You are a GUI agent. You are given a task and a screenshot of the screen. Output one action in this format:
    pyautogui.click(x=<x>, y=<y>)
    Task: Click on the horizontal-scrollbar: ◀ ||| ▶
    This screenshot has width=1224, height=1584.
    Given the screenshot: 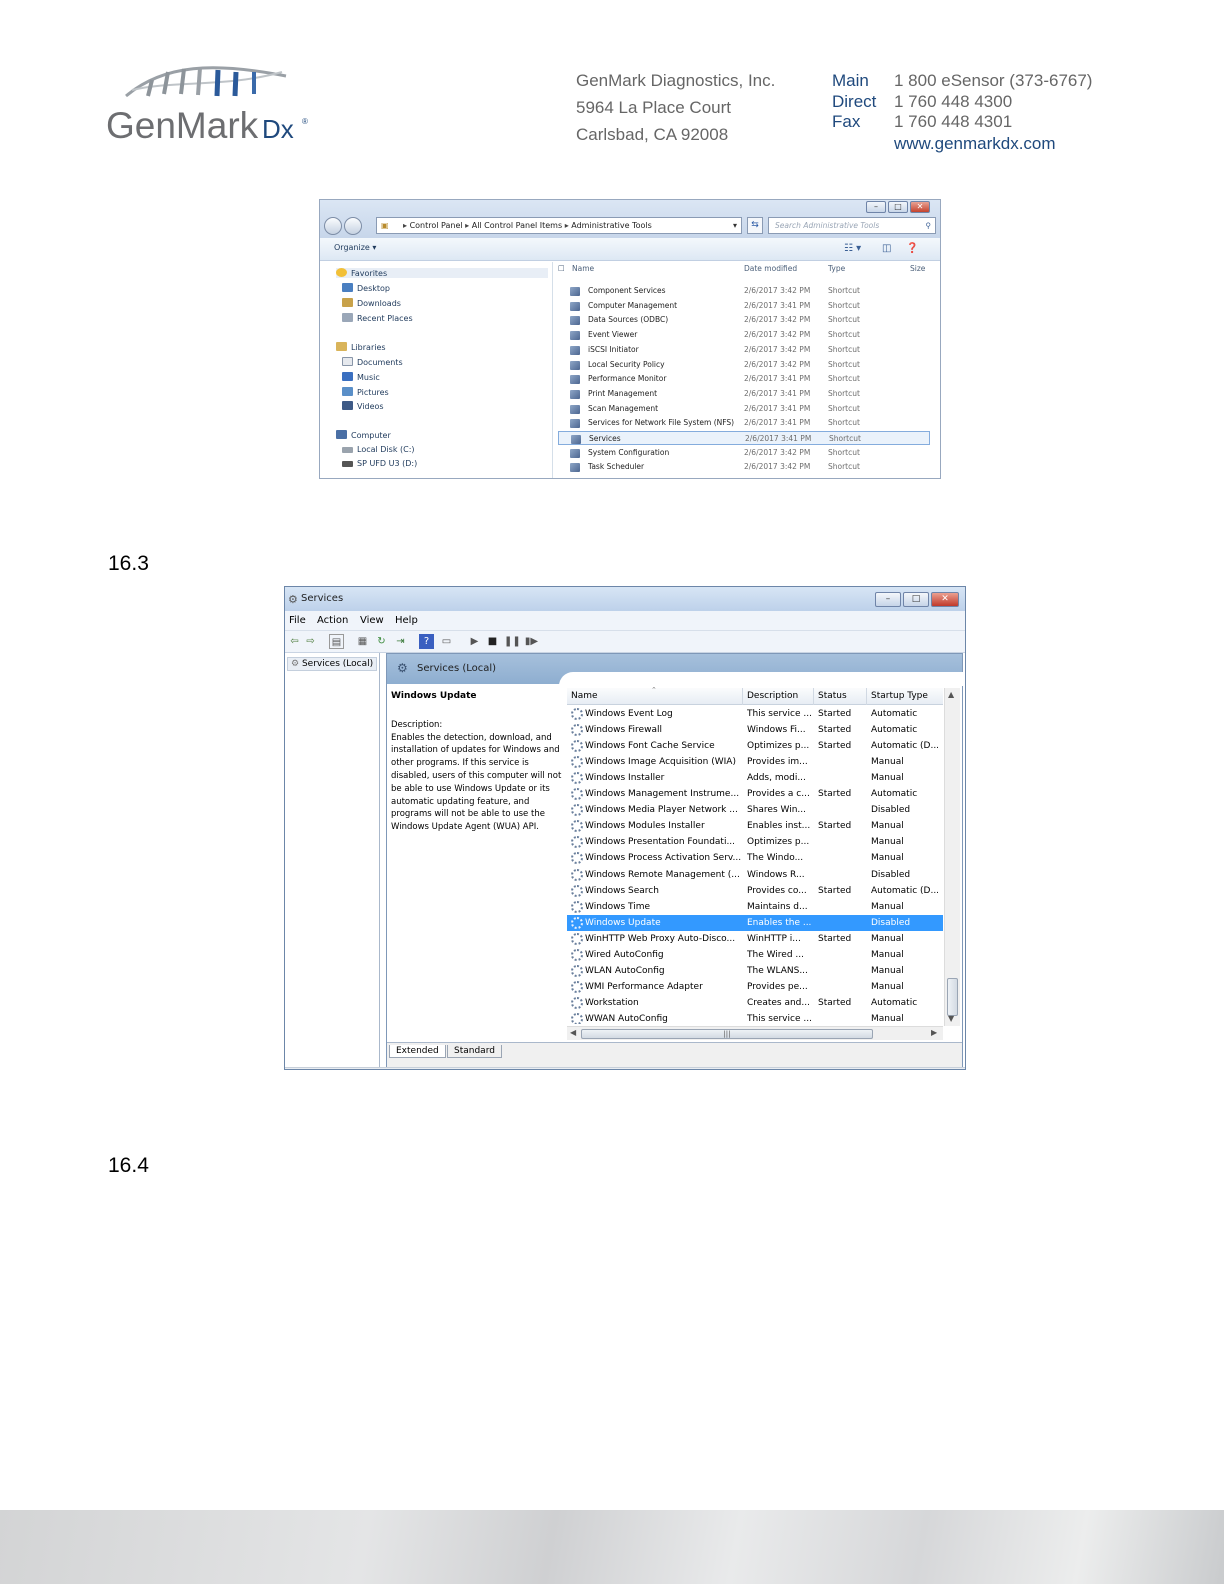 What is the action you would take?
    pyautogui.click(x=755, y=1033)
    